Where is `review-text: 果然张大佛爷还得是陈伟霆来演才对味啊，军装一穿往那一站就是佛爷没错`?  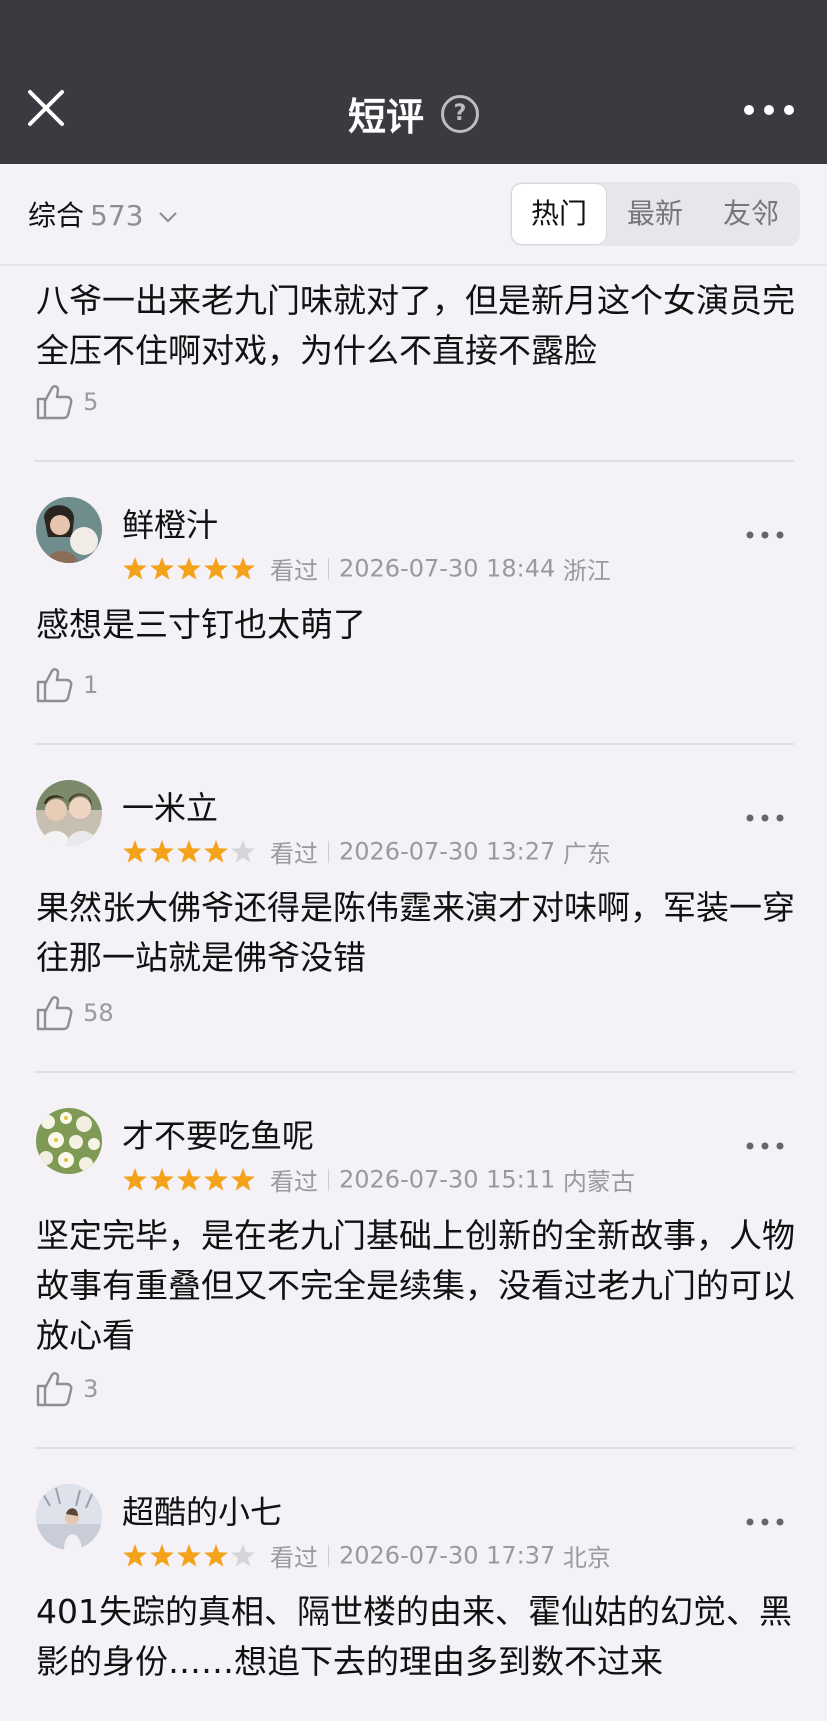
review-text: 果然张大佛爷还得是陈伟霆来演才对味啊，军装一穿往那一站就是佛爷没错 is located at coordinates (415, 932).